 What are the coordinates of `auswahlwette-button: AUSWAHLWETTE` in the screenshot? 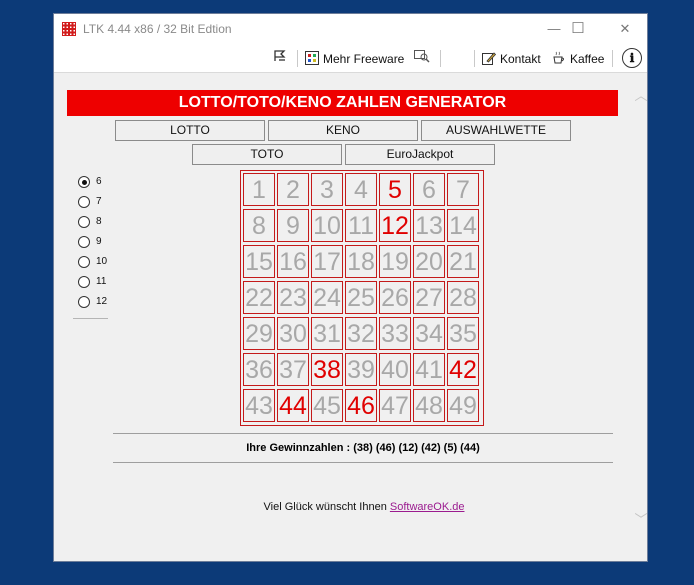 It's located at (496, 130).